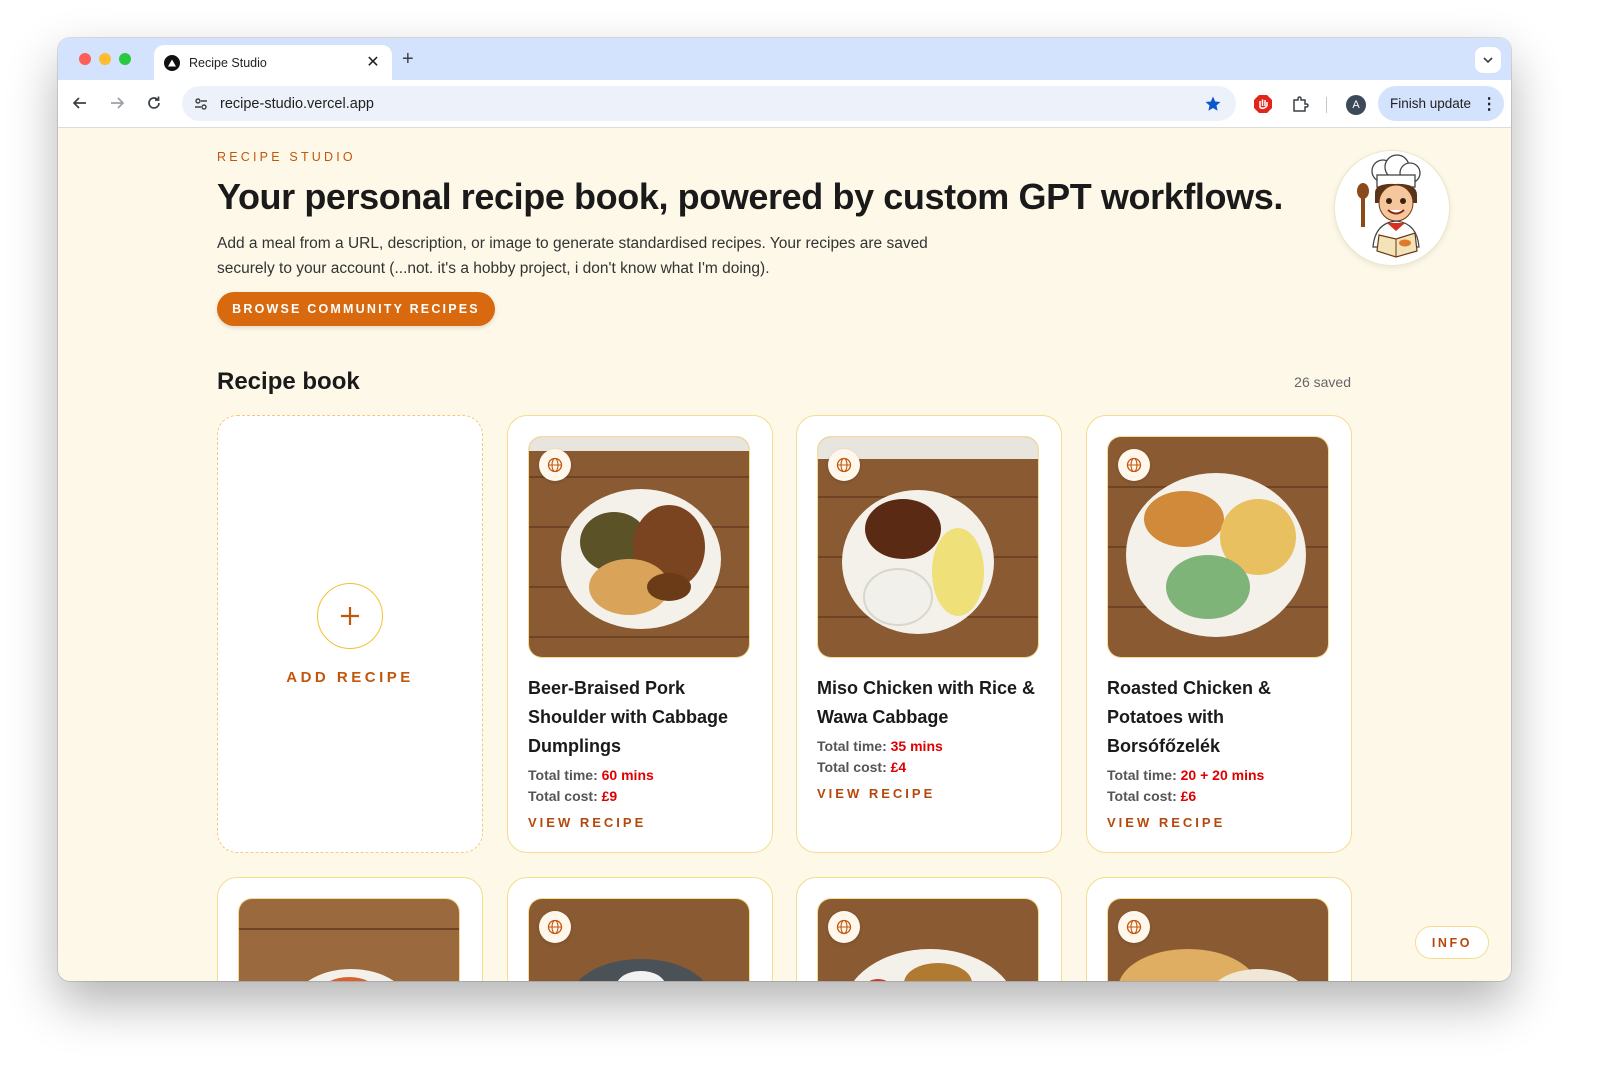  I want to click on info-button: INFO, so click(1452, 942).